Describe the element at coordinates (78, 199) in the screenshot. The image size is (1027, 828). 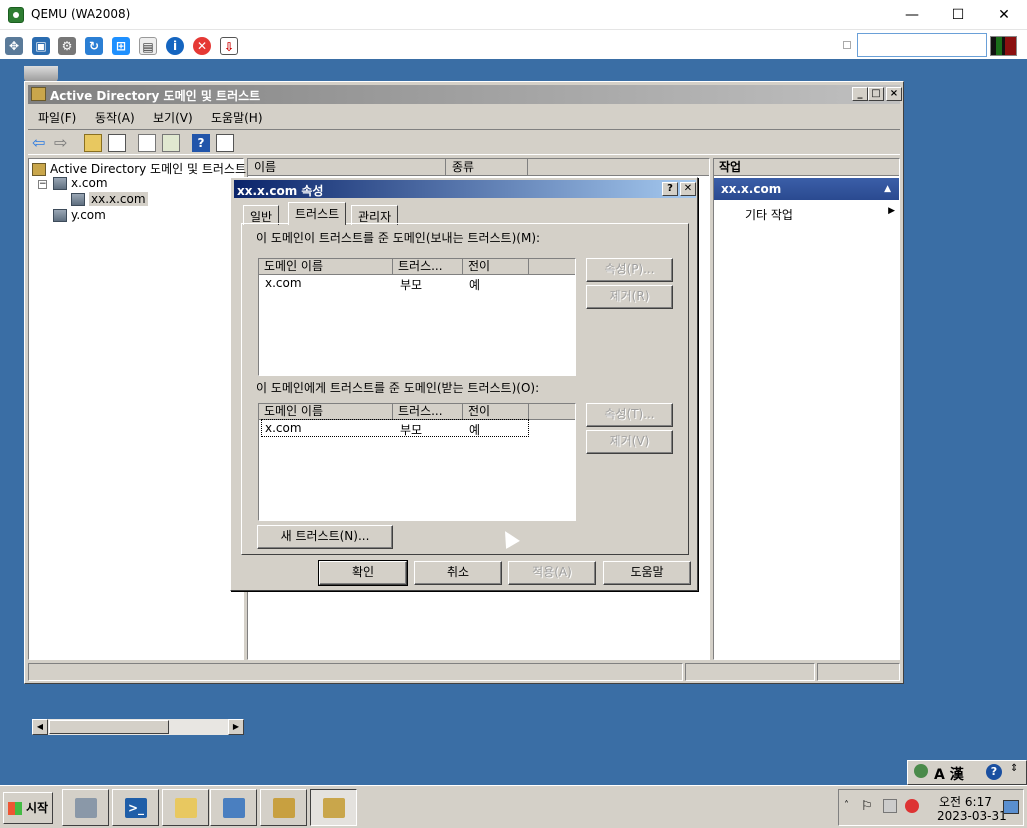
I see `domain-icon` at that location.